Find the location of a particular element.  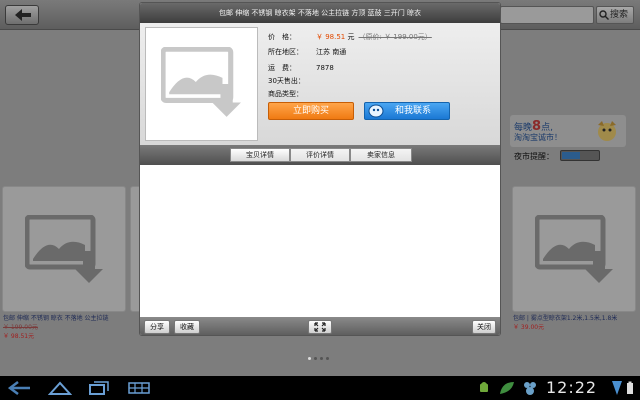

contact-label: 和我联系 is located at coordinates (413, 111).